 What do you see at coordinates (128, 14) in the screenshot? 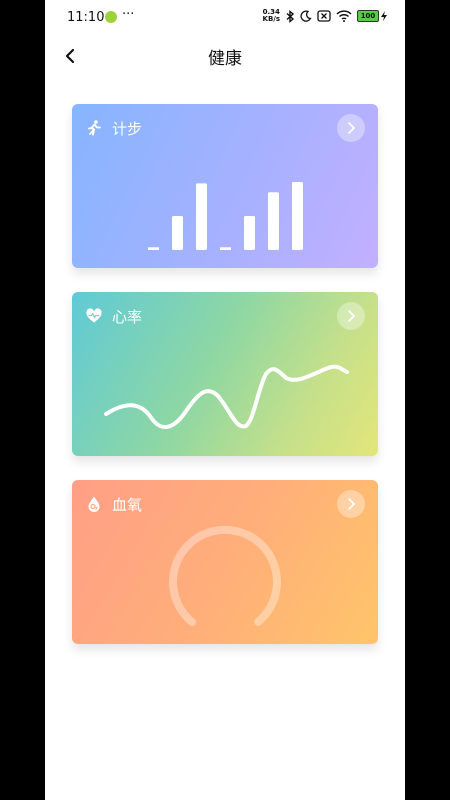
I see `more-notifications-indicator: ···` at bounding box center [128, 14].